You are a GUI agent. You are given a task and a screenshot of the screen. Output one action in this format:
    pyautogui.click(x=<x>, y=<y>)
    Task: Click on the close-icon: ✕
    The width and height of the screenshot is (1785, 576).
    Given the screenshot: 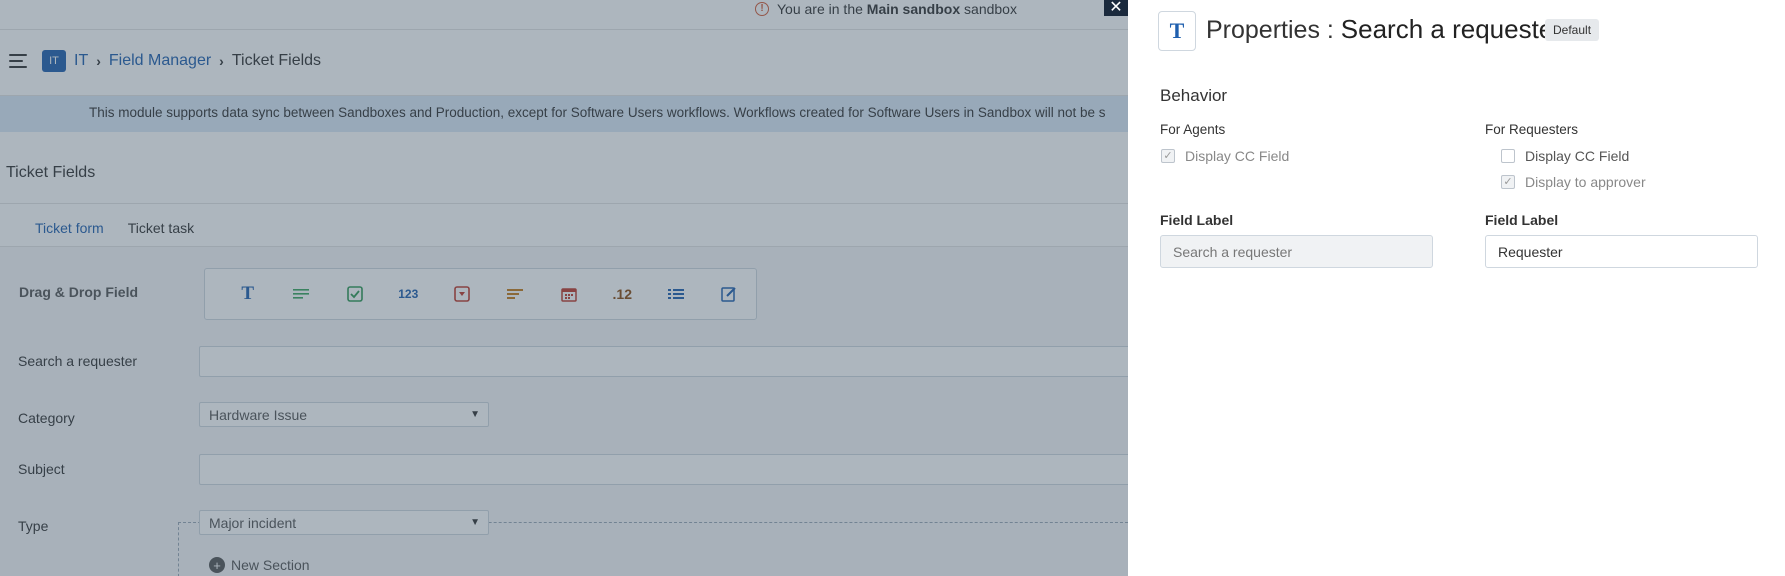 What is the action you would take?
    pyautogui.click(x=1116, y=8)
    